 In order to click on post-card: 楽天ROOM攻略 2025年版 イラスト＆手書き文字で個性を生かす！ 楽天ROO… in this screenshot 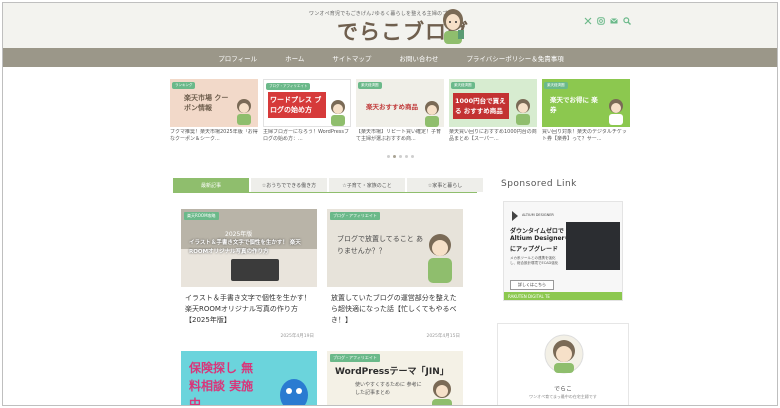, I will do `click(249, 276)`.